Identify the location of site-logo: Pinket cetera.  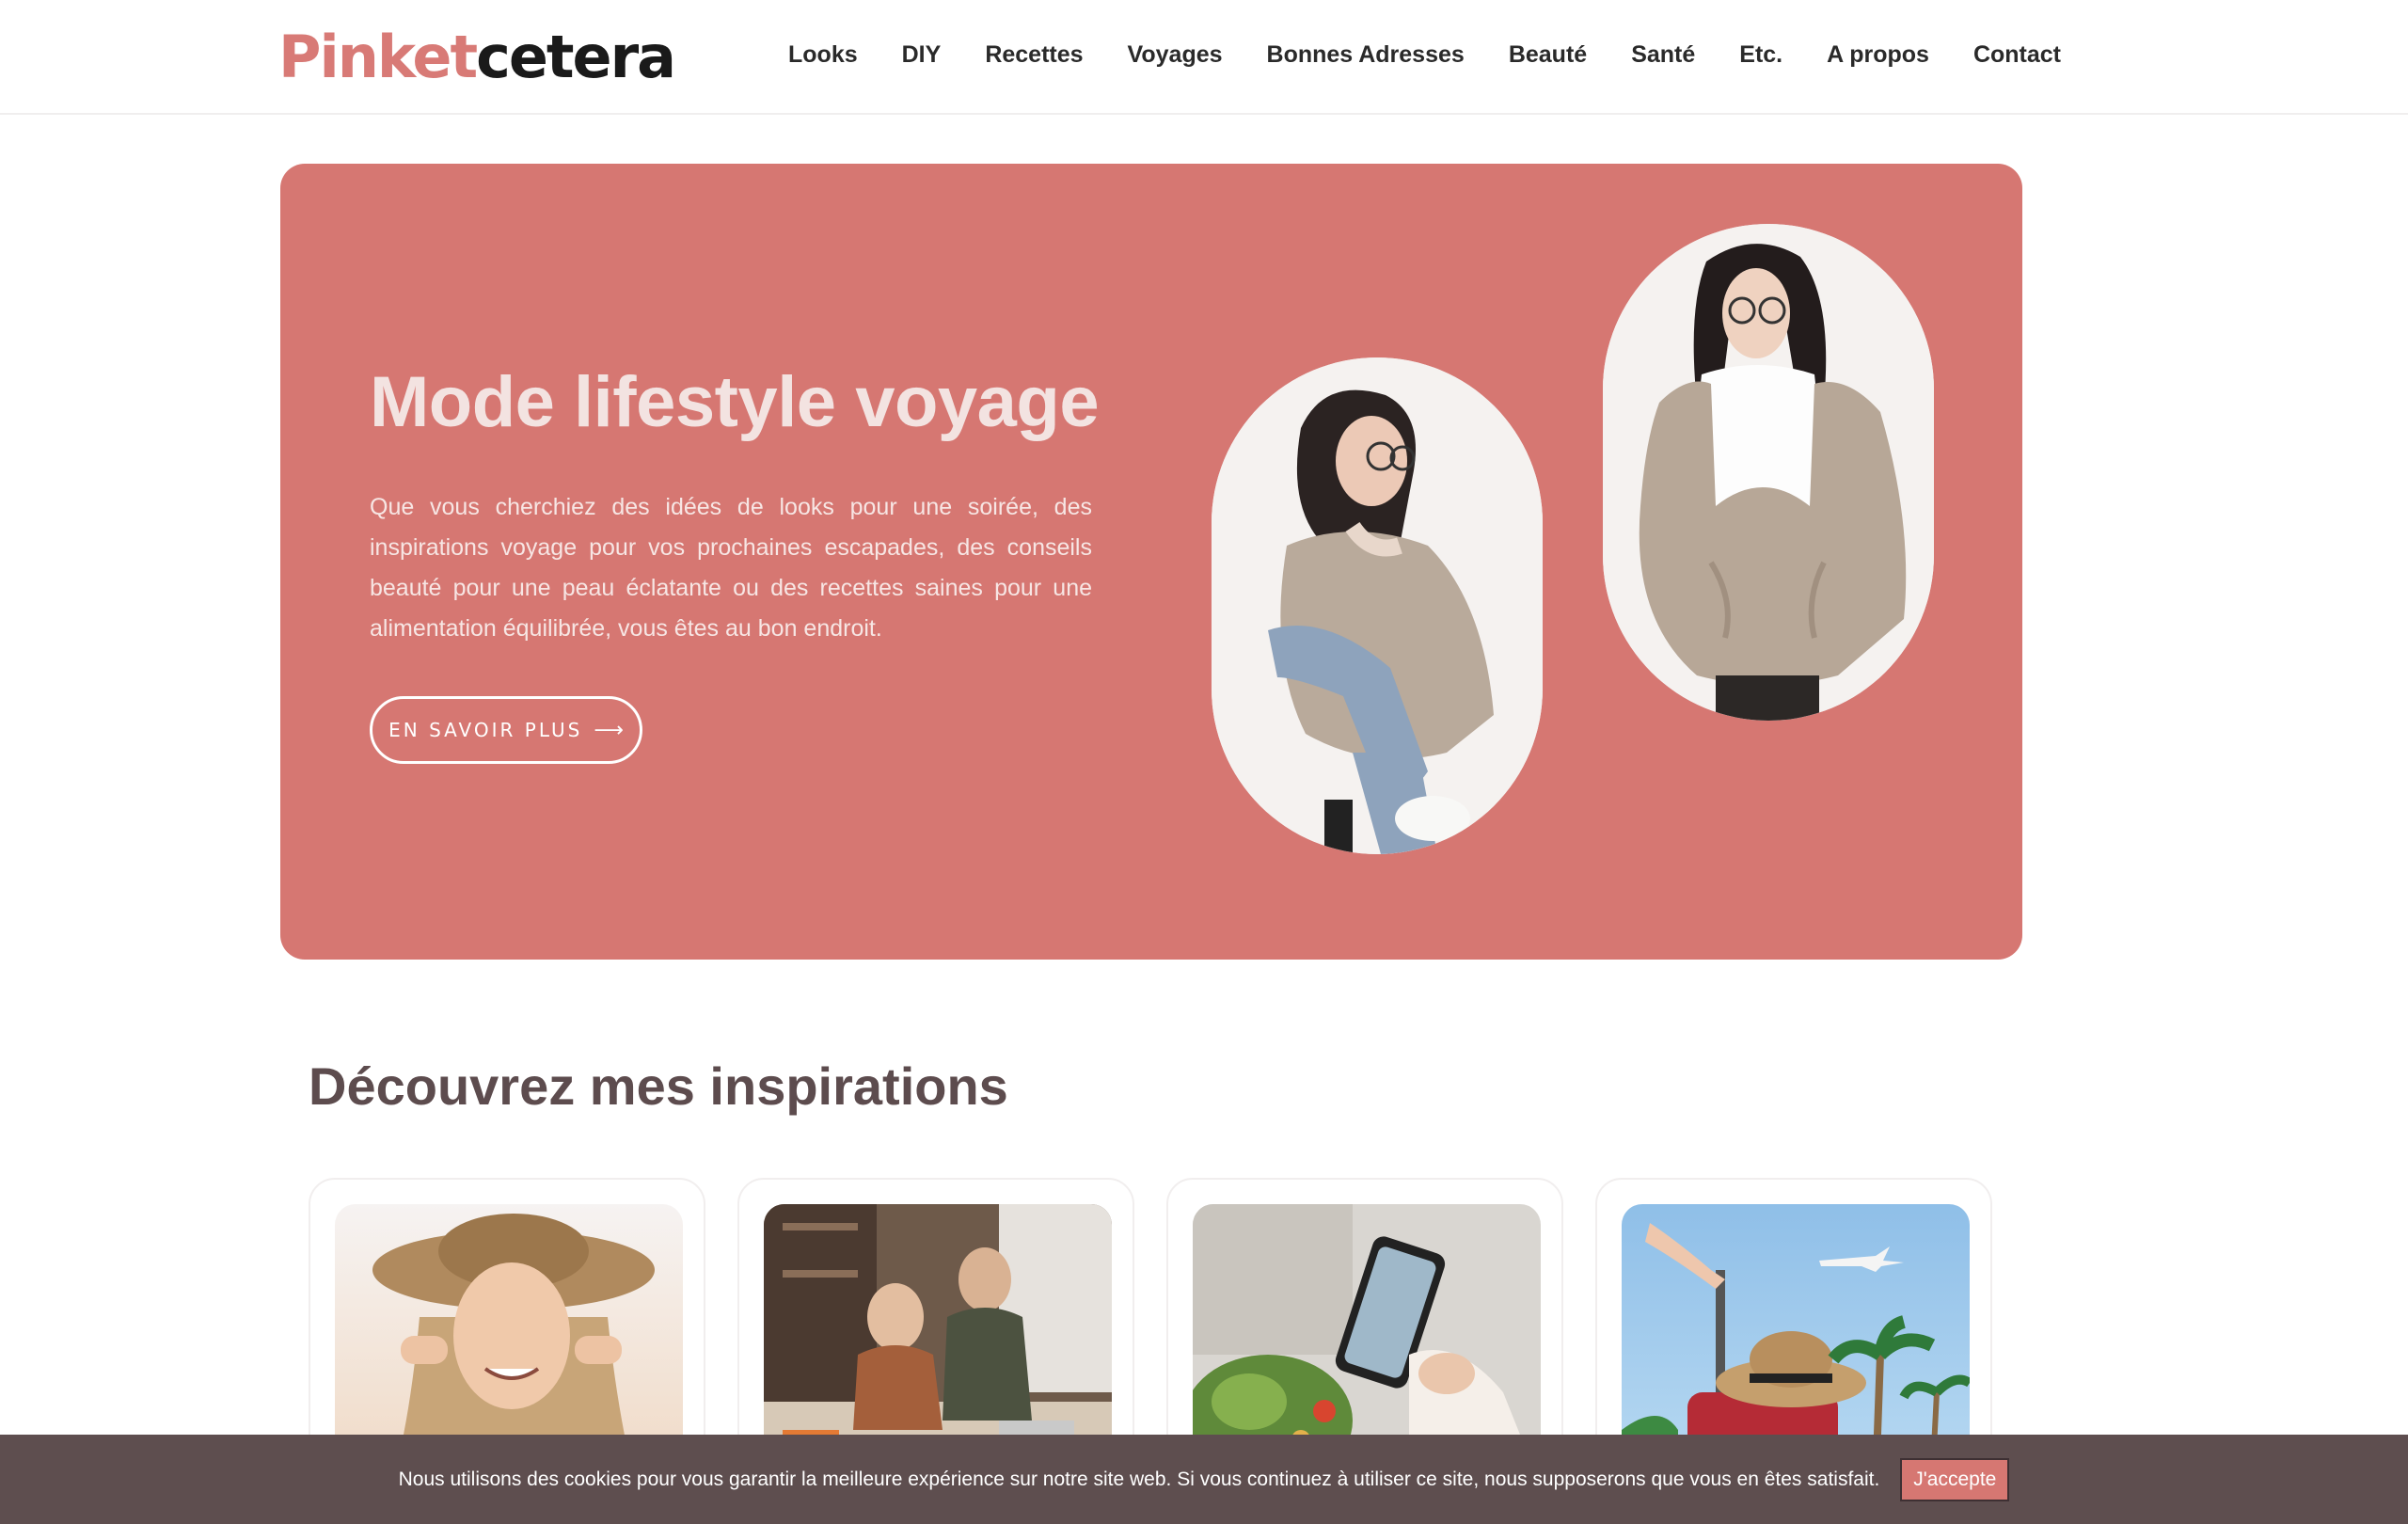
(477, 57).